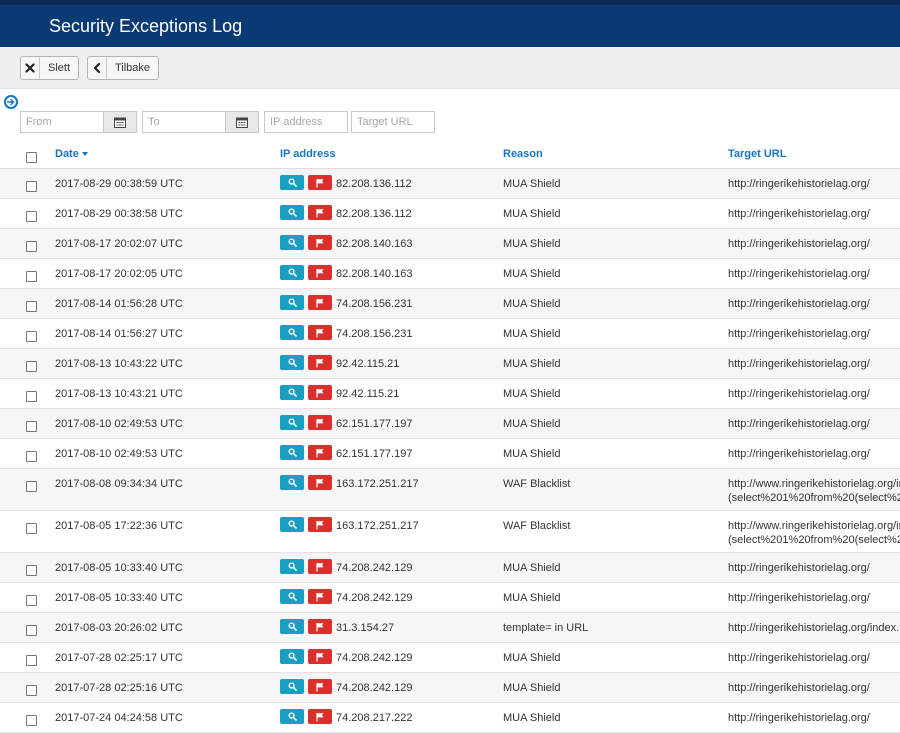 This screenshot has width=900, height=733. I want to click on toolbar: Slett Tilbake, so click(450, 68).